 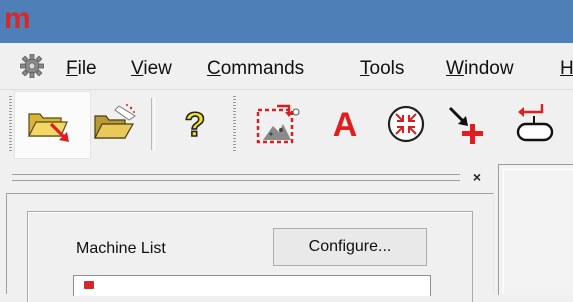 I want to click on zoom-fit-circle-icon, so click(x=404, y=122).